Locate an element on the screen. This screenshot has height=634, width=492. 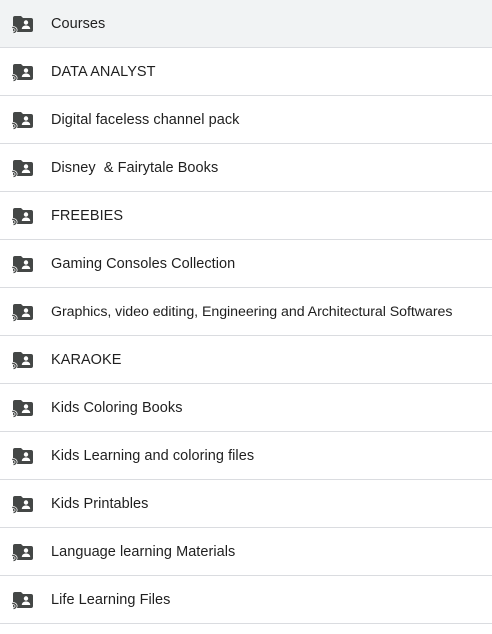
folder-row-life-learning-files: Life Learning Files is located at coordinates (246, 600).